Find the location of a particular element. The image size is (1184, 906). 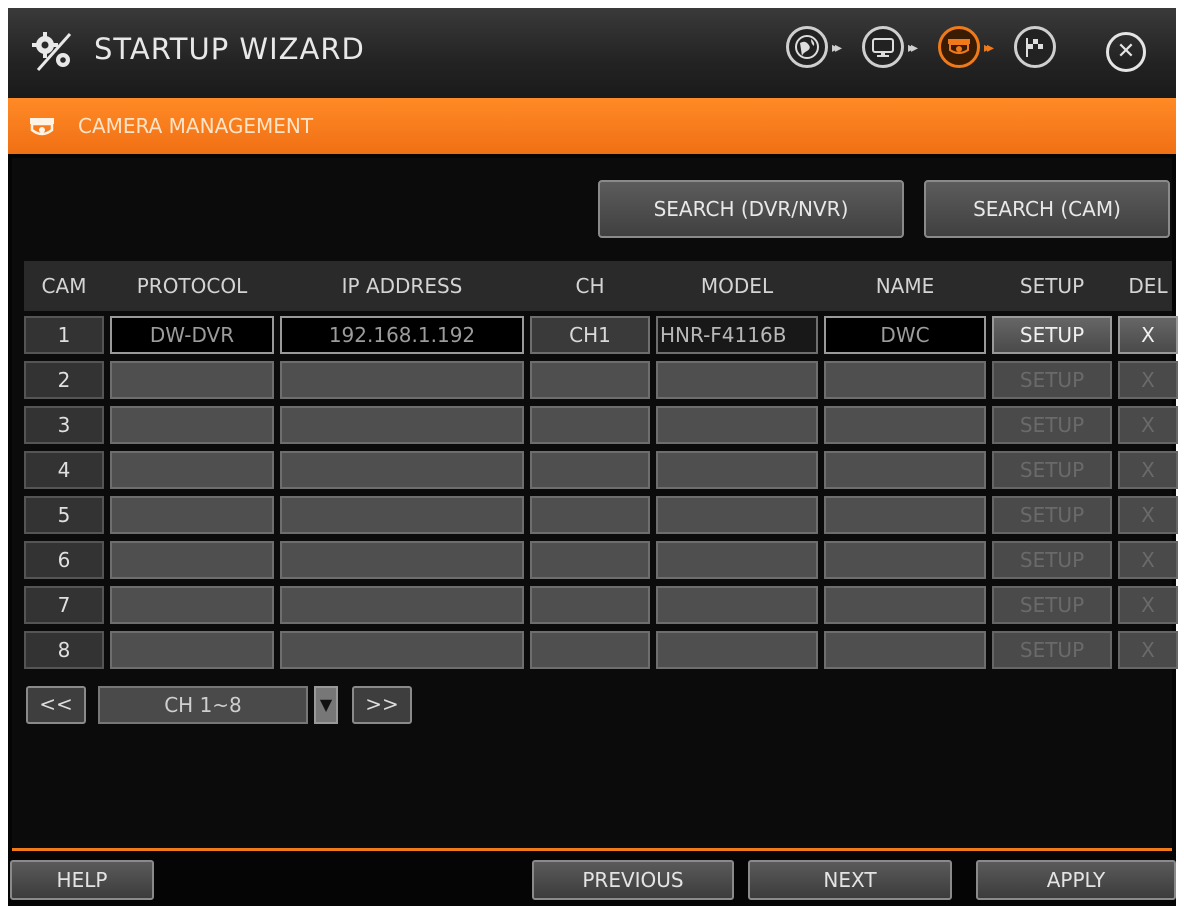

camera-step-icon is located at coordinates (959, 47).